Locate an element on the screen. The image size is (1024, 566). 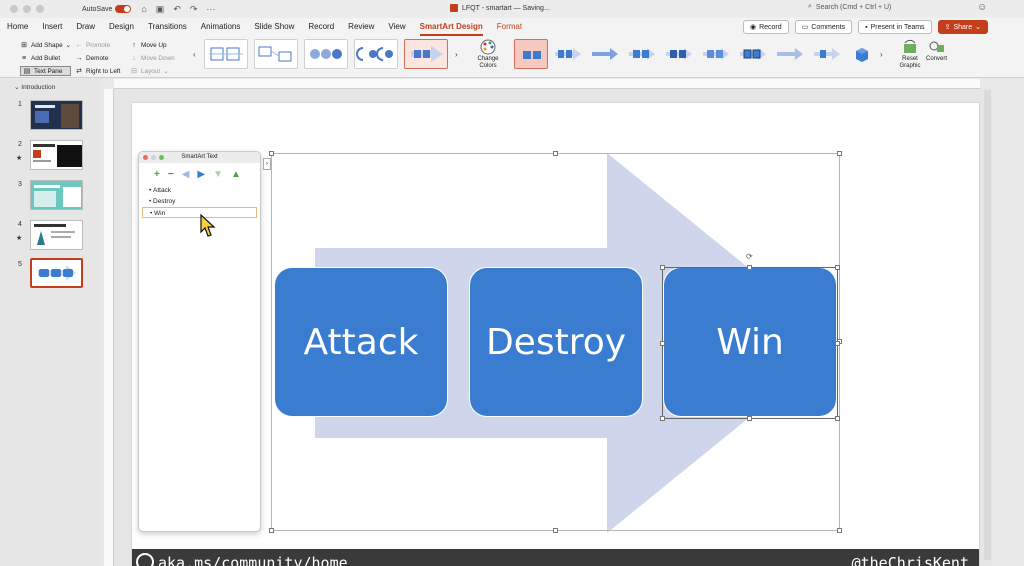
rotate-handle-icon: ⟳ is located at coordinates (749, 256).